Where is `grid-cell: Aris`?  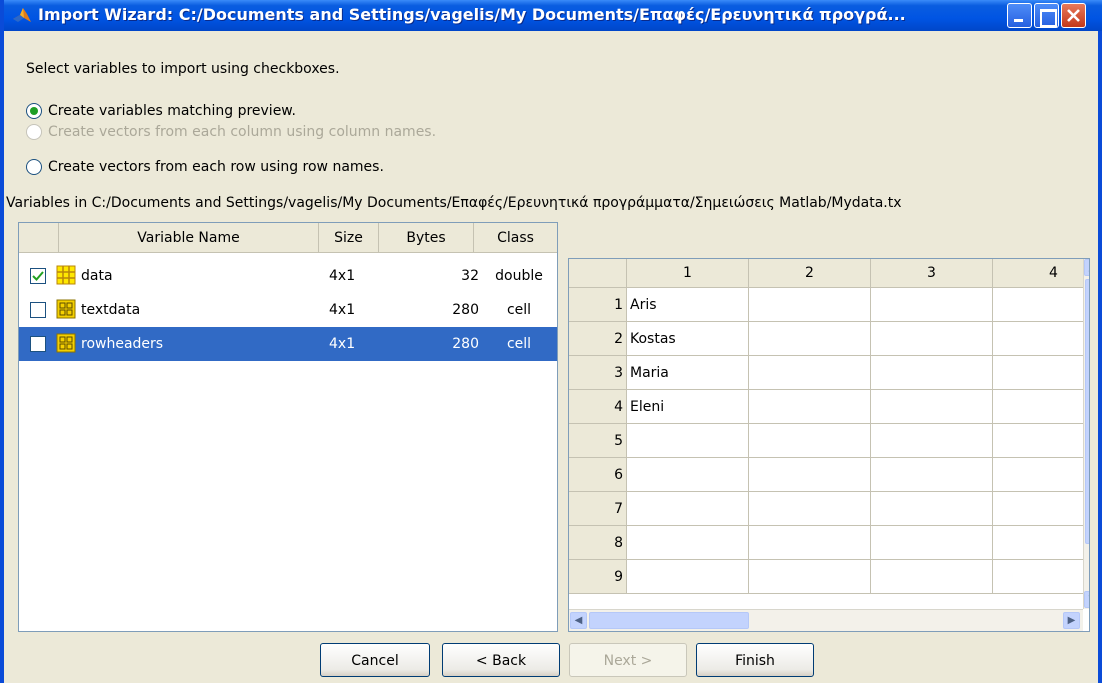 grid-cell: Aris is located at coordinates (688, 305).